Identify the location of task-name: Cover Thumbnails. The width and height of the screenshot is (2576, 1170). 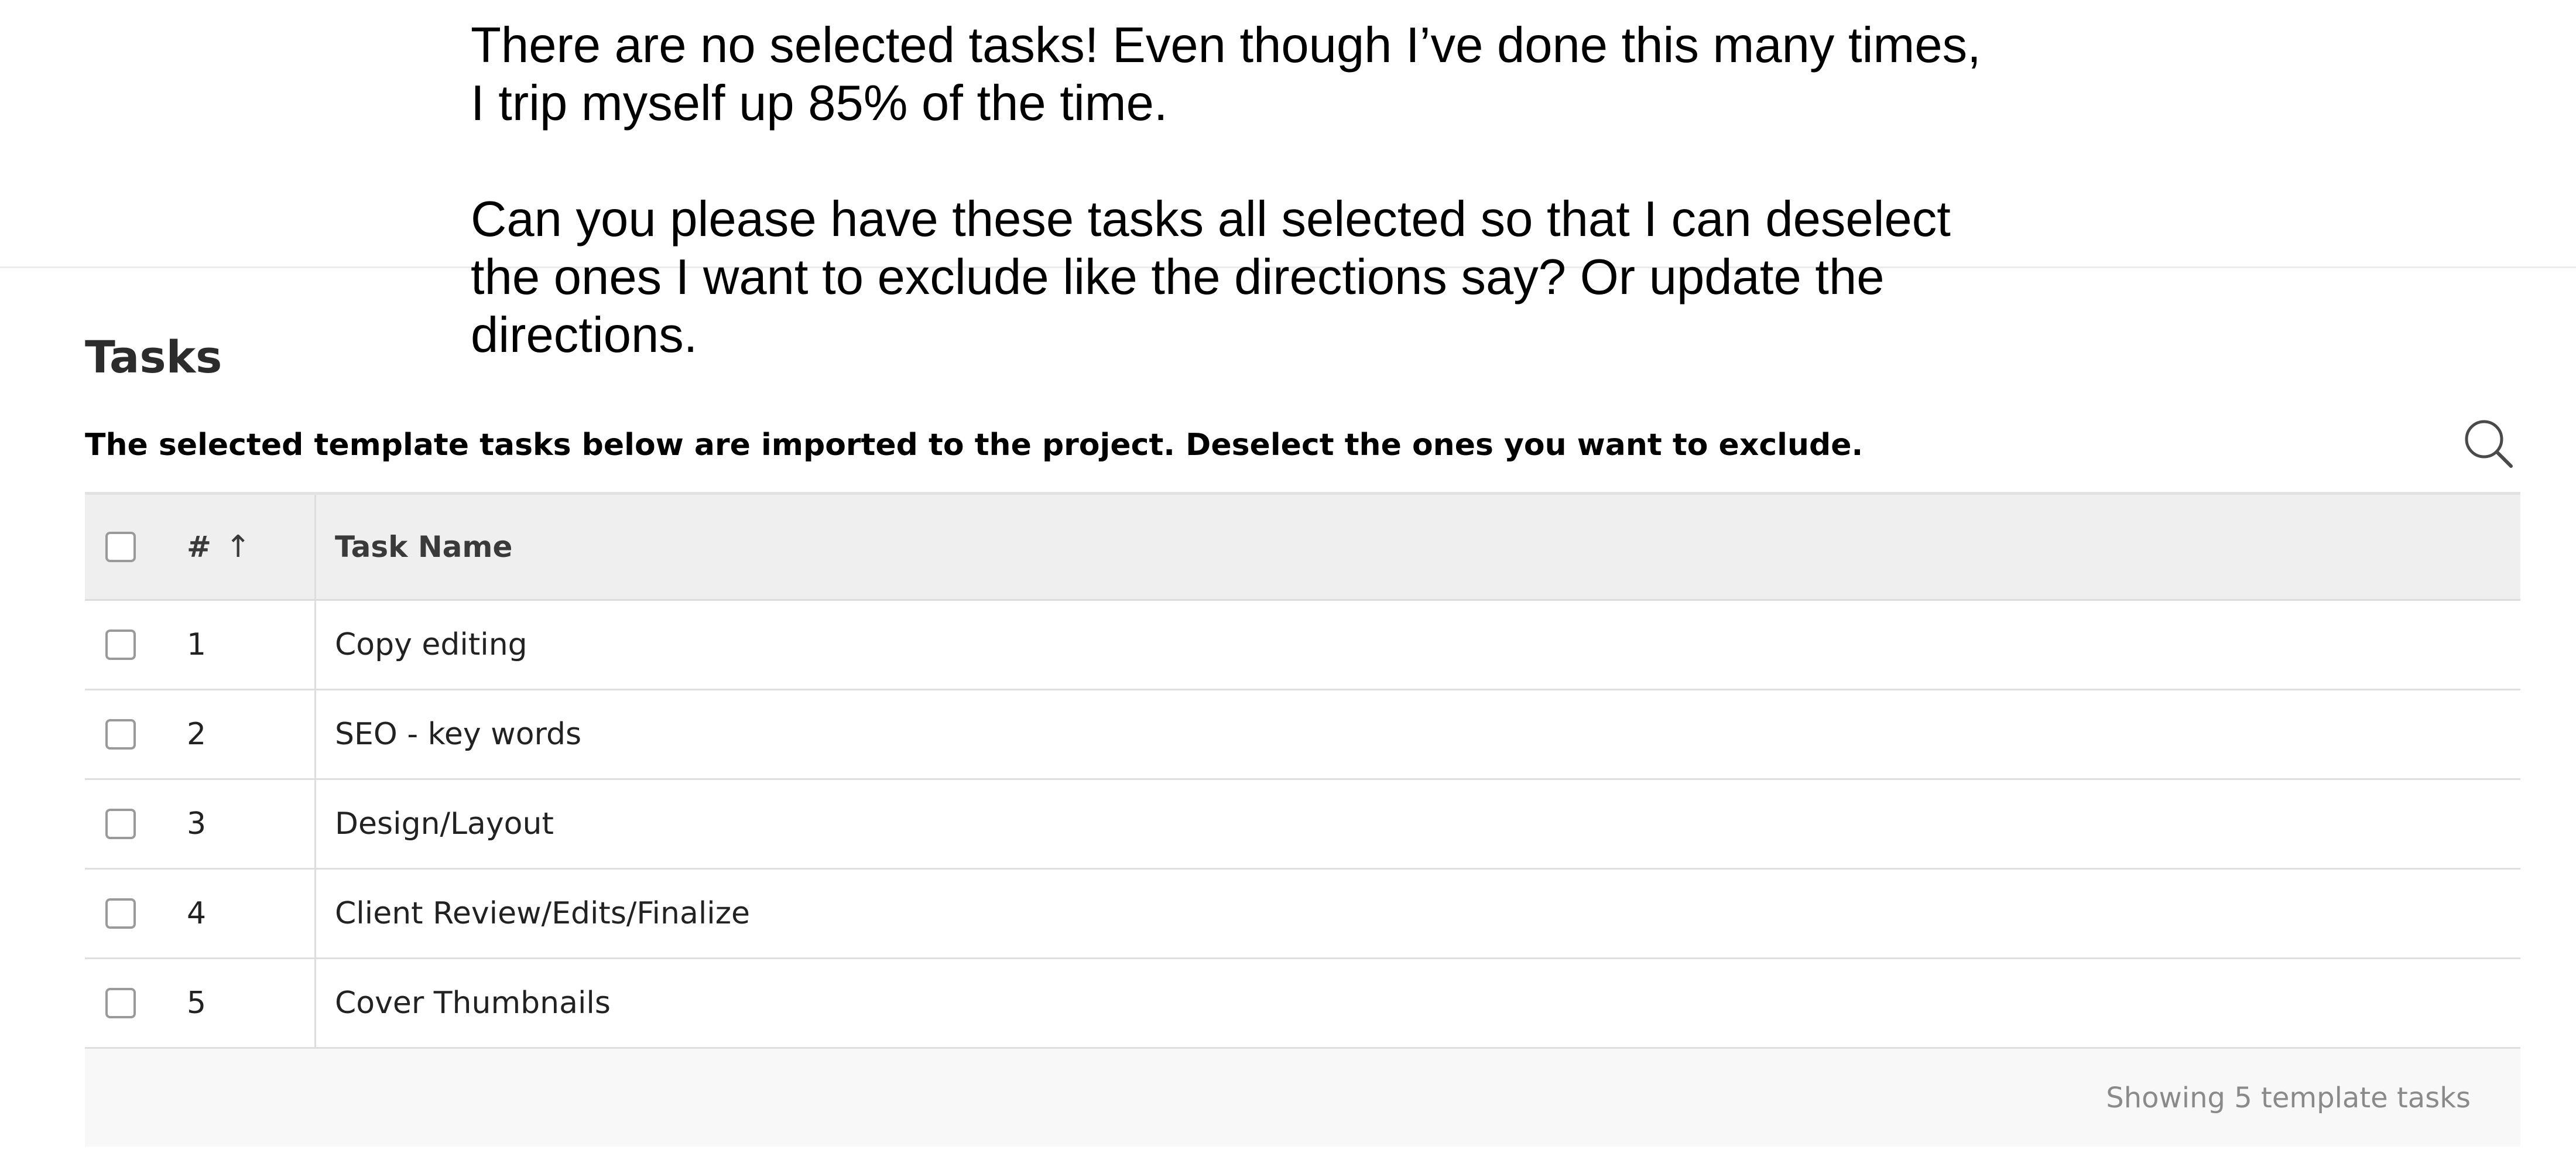
(473, 1003).